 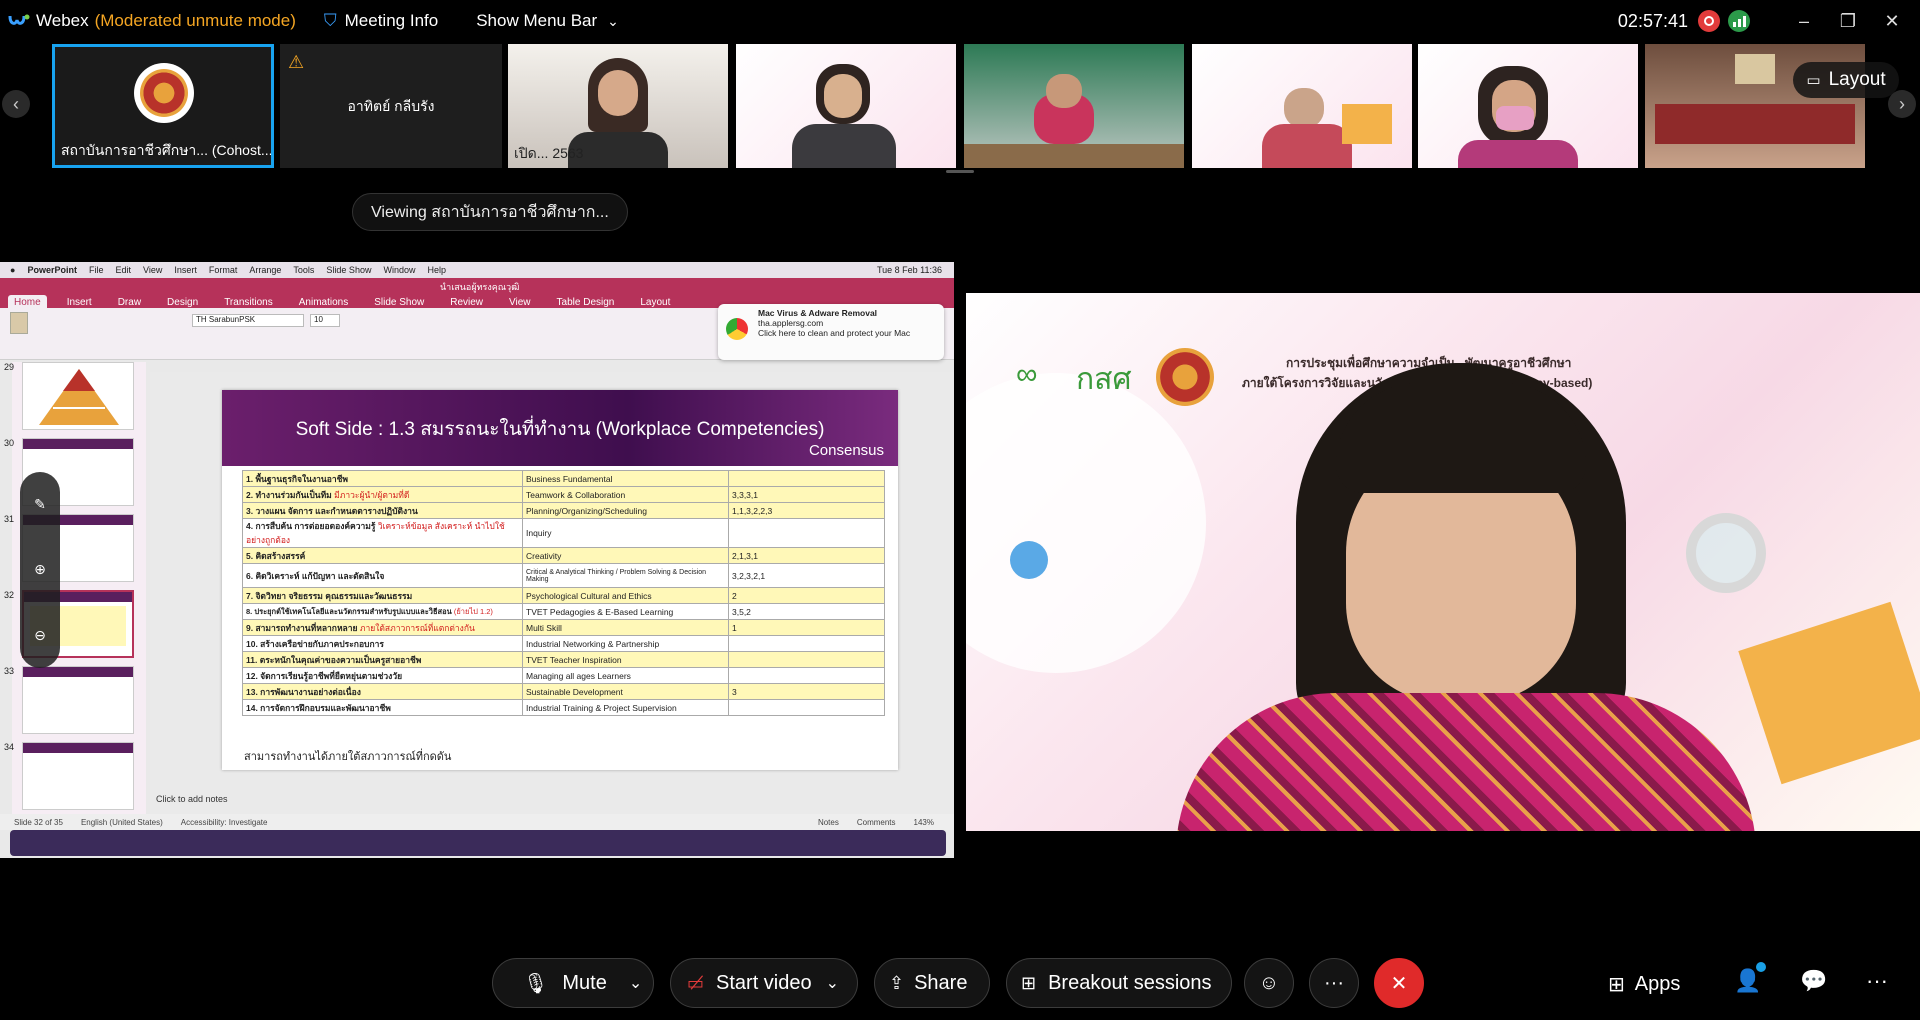 What do you see at coordinates (195, 20) in the screenshot?
I see `mode-label: (Moderated unmute mode)` at bounding box center [195, 20].